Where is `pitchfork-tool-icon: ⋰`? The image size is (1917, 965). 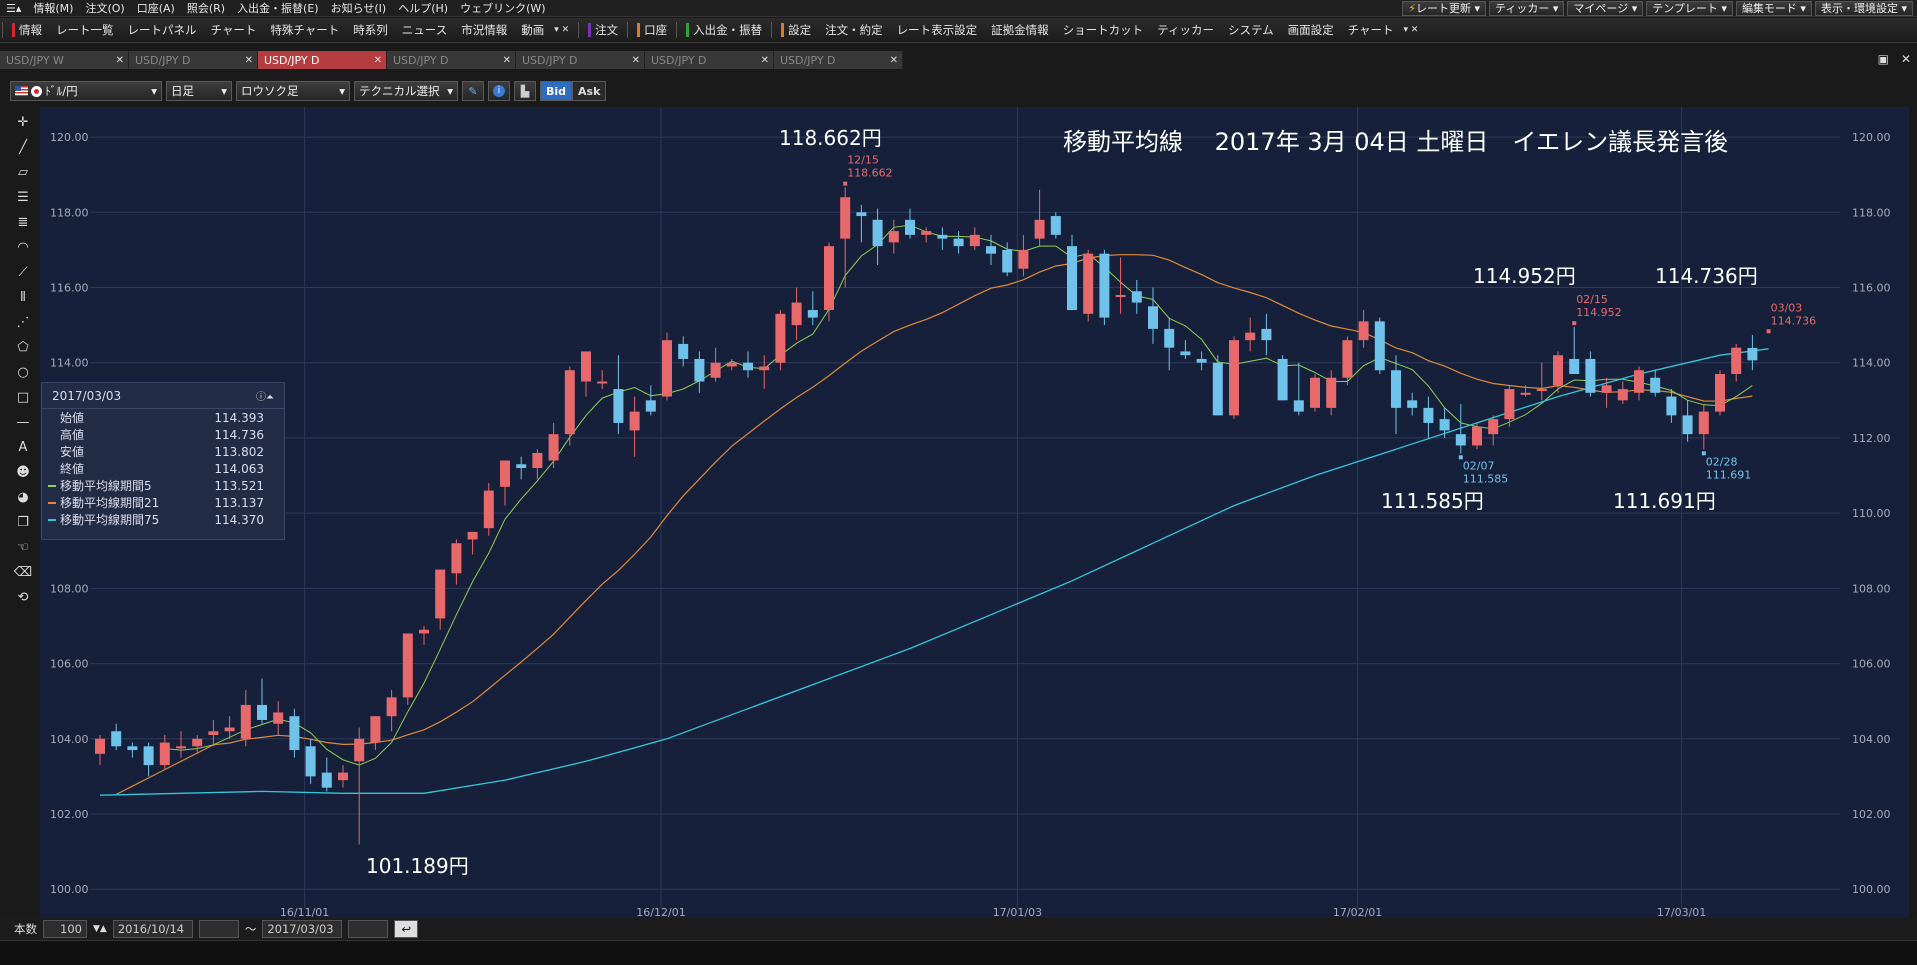 pitchfork-tool-icon: ⋰ is located at coordinates (23, 322).